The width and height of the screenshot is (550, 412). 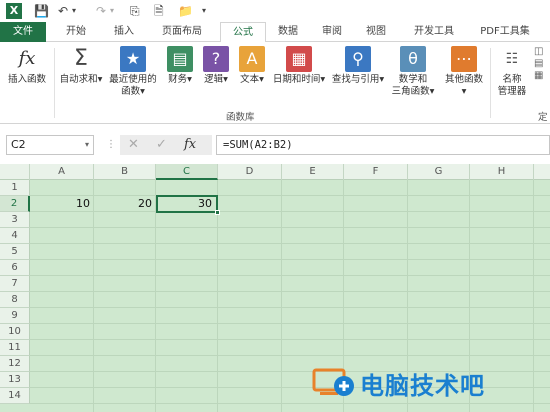 I want to click on fill-handle, so click(x=217, y=212).